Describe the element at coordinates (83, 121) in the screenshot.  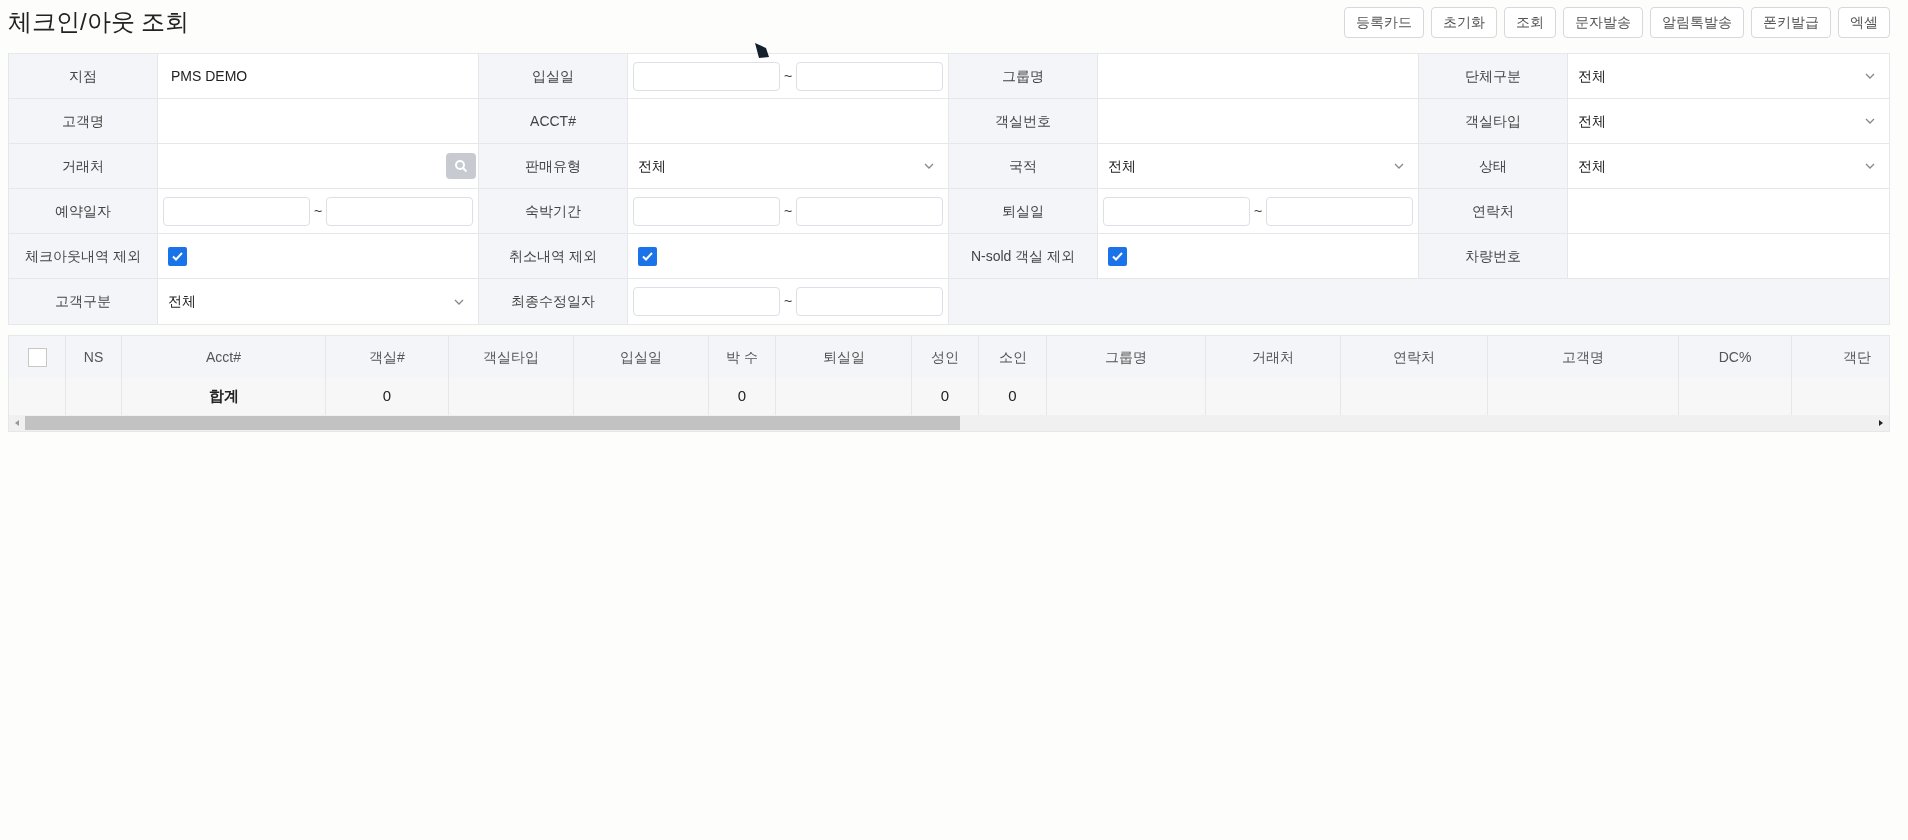
I see `field-label: 고객명` at that location.